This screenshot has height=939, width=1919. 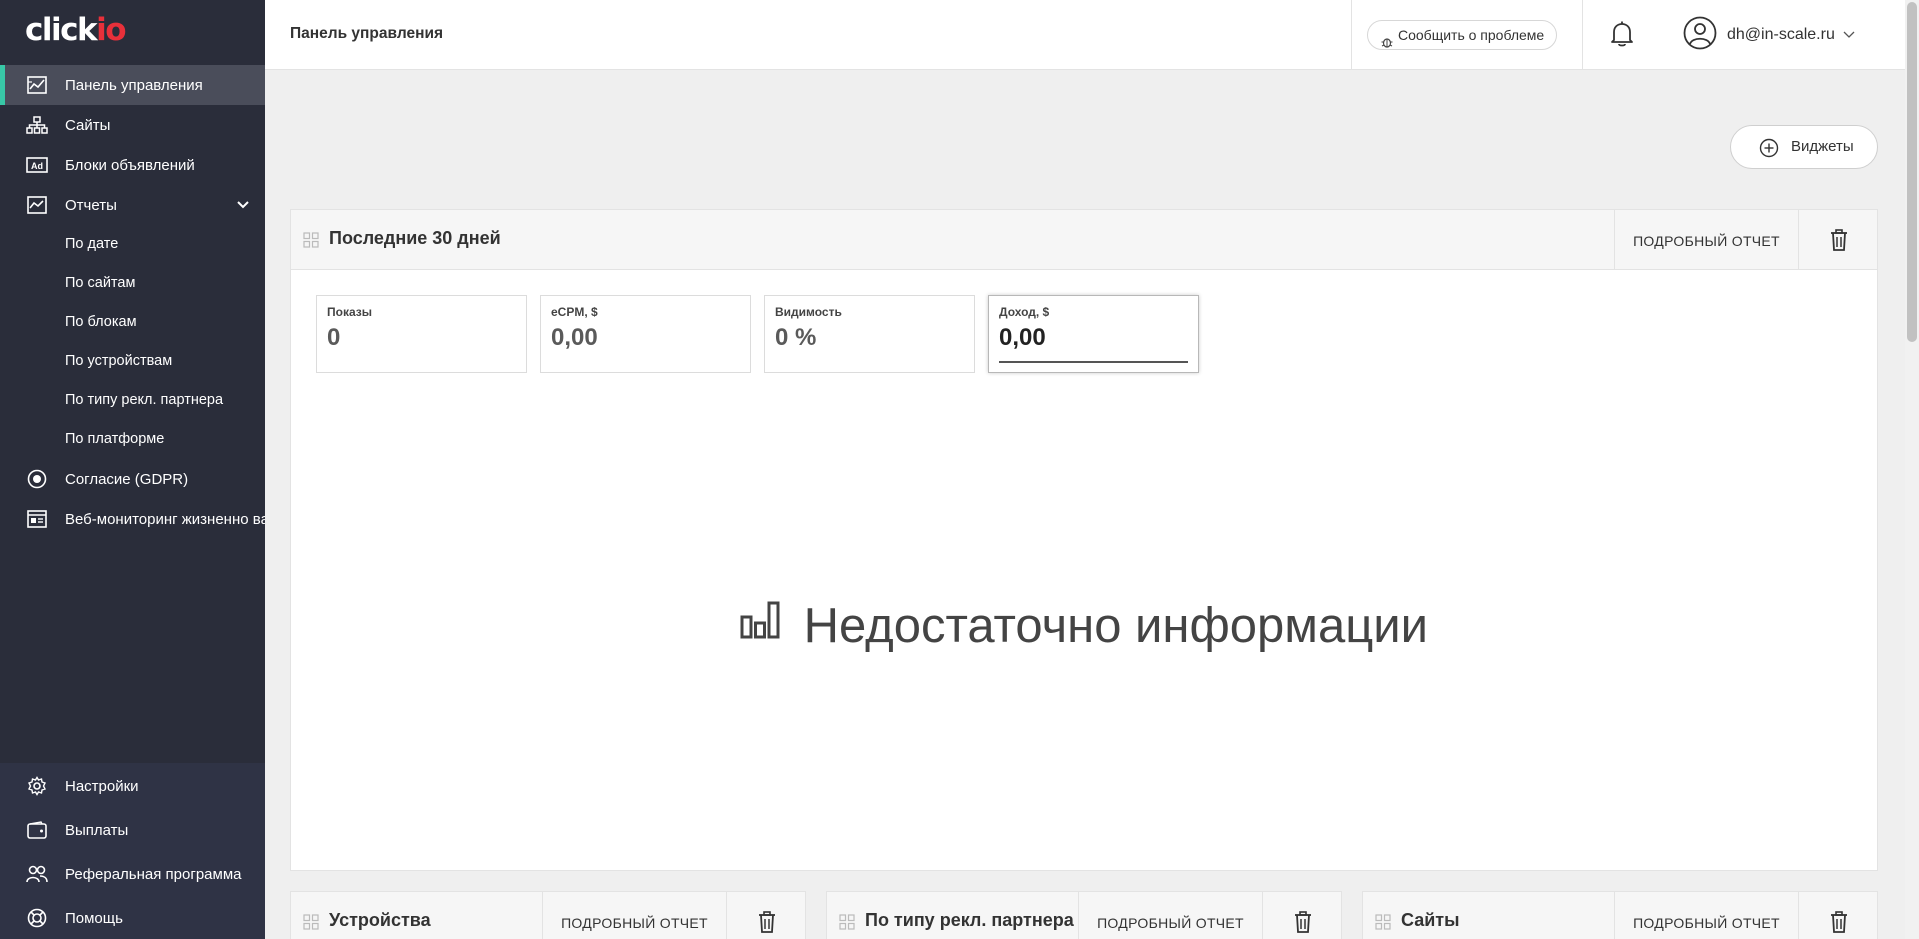 What do you see at coordinates (37, 479) in the screenshot?
I see `consent-icon` at bounding box center [37, 479].